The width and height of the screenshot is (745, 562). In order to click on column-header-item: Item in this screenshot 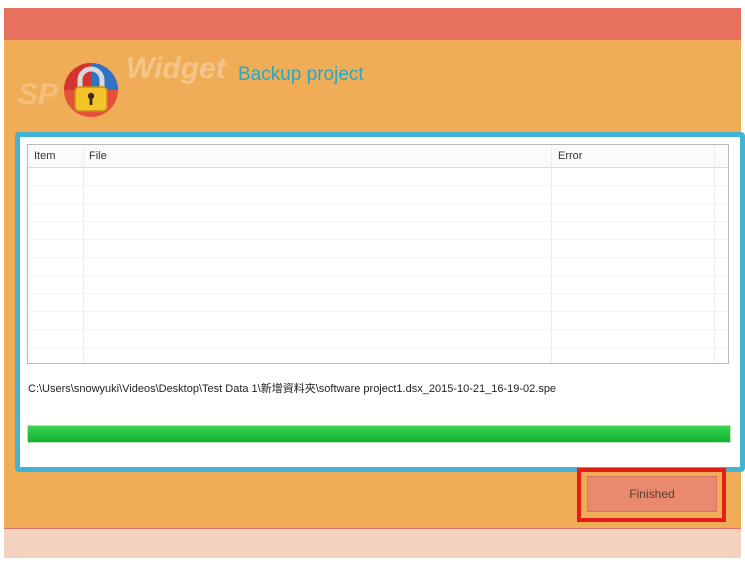, I will do `click(44, 156)`.